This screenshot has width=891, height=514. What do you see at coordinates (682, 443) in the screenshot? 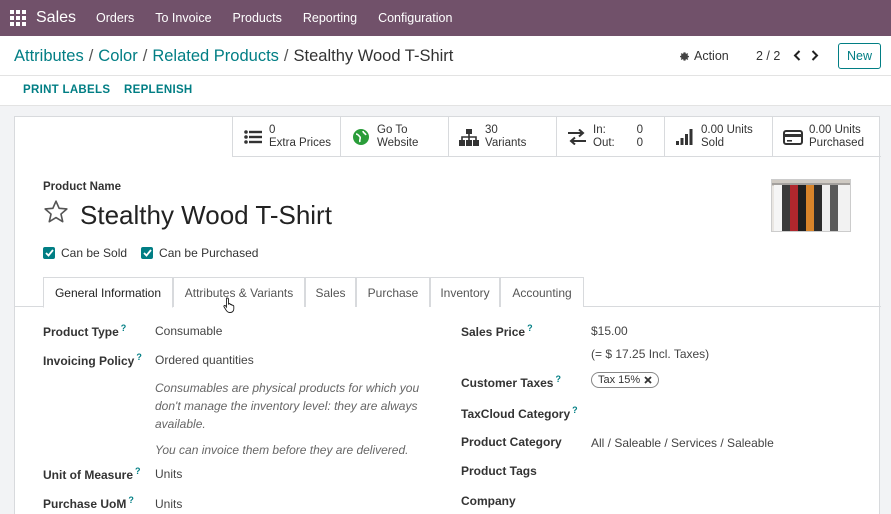
I see `product-category-select: All / Saleable / Services / Saleable` at bounding box center [682, 443].